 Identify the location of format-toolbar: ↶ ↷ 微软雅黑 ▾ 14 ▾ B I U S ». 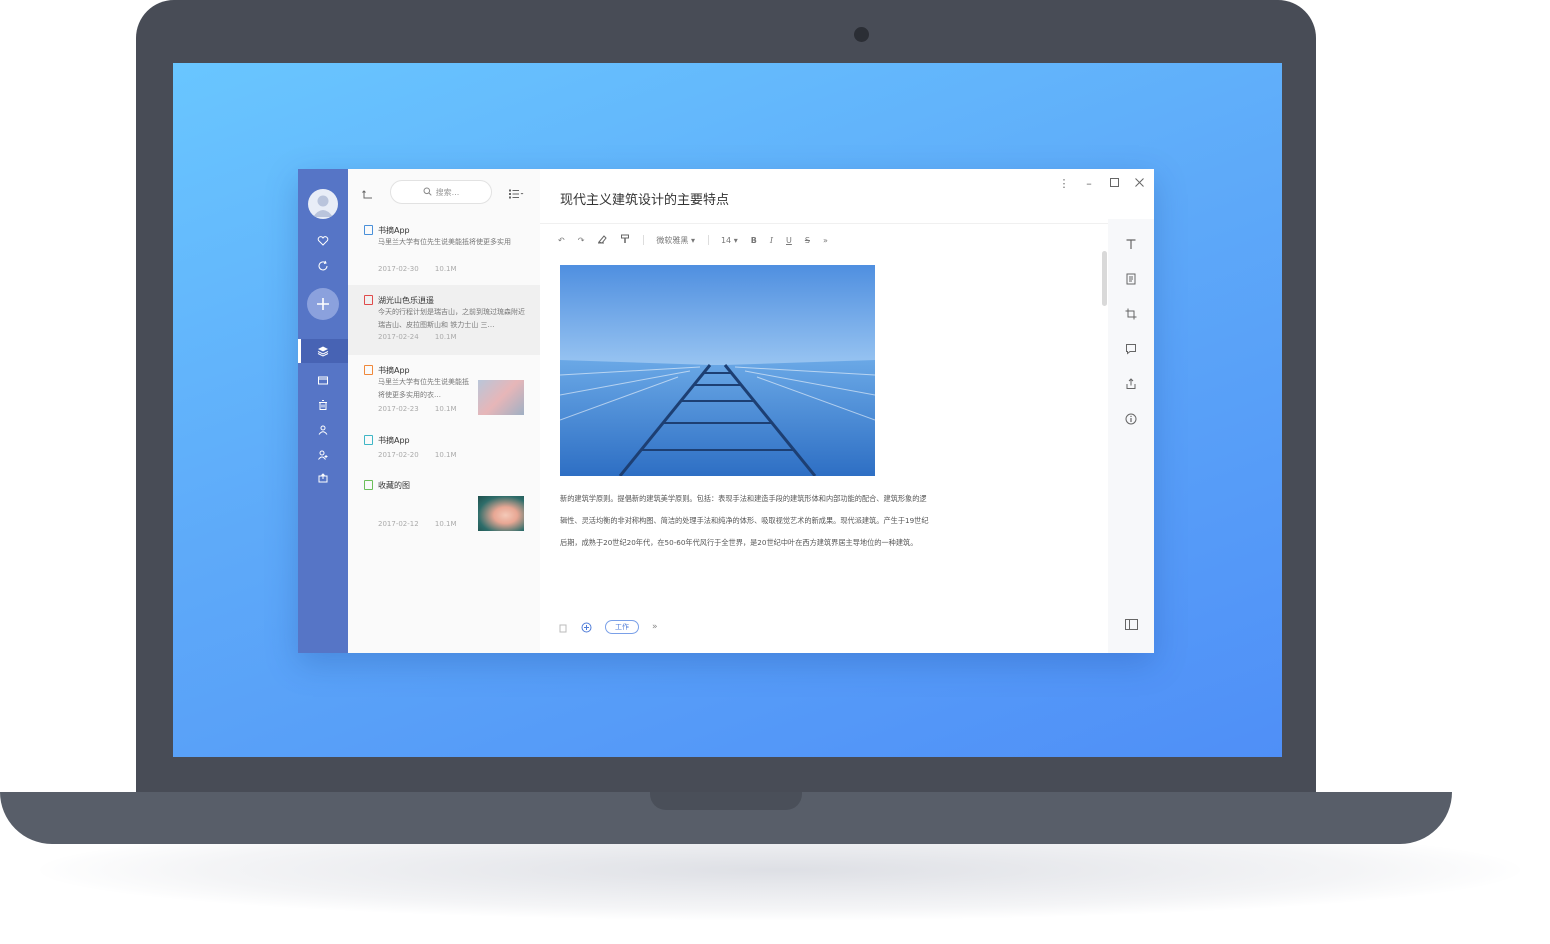
(699, 240).